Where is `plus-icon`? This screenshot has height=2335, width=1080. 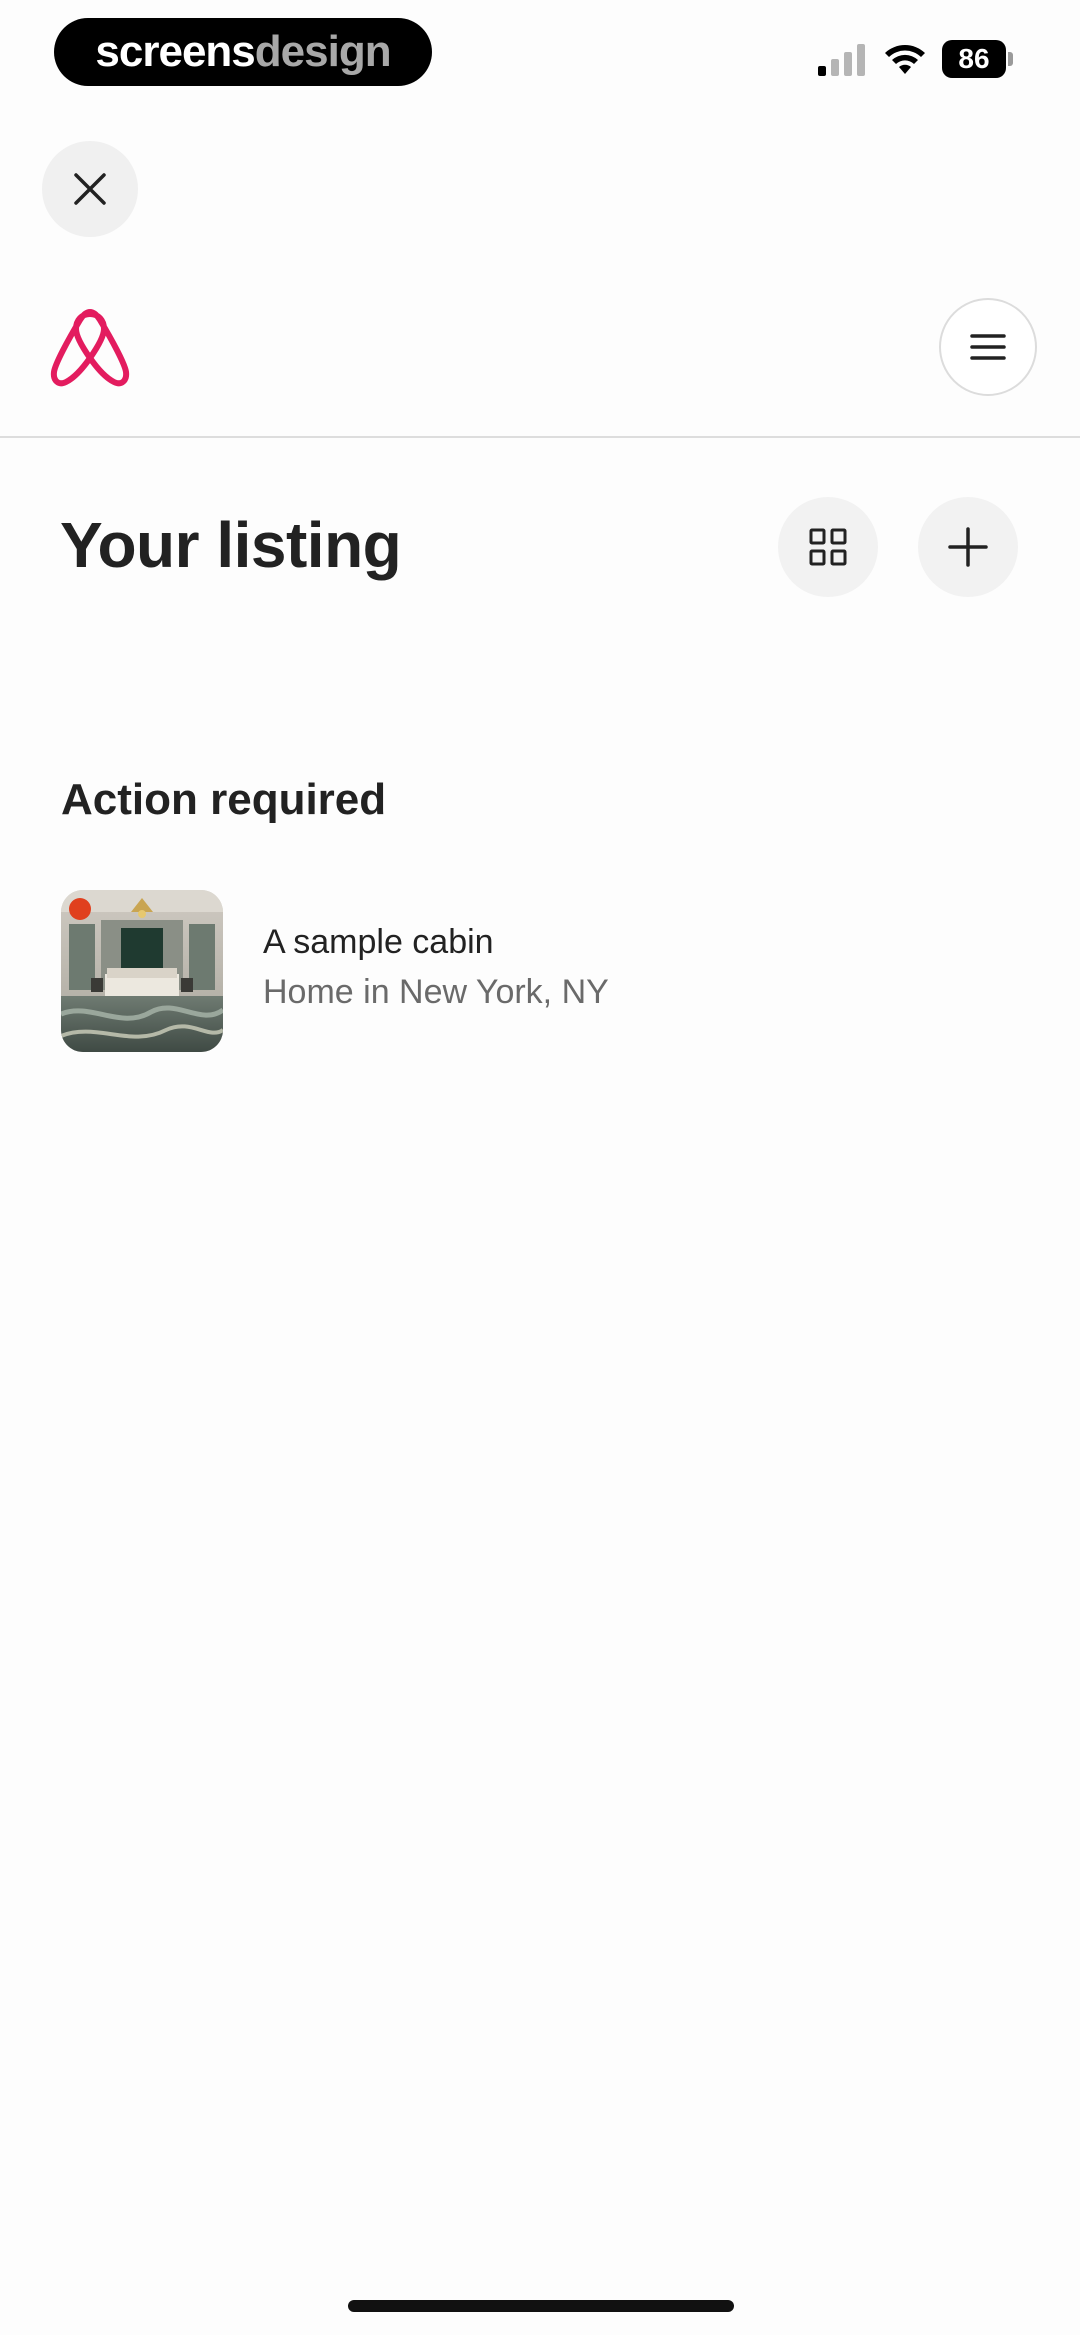 plus-icon is located at coordinates (968, 547).